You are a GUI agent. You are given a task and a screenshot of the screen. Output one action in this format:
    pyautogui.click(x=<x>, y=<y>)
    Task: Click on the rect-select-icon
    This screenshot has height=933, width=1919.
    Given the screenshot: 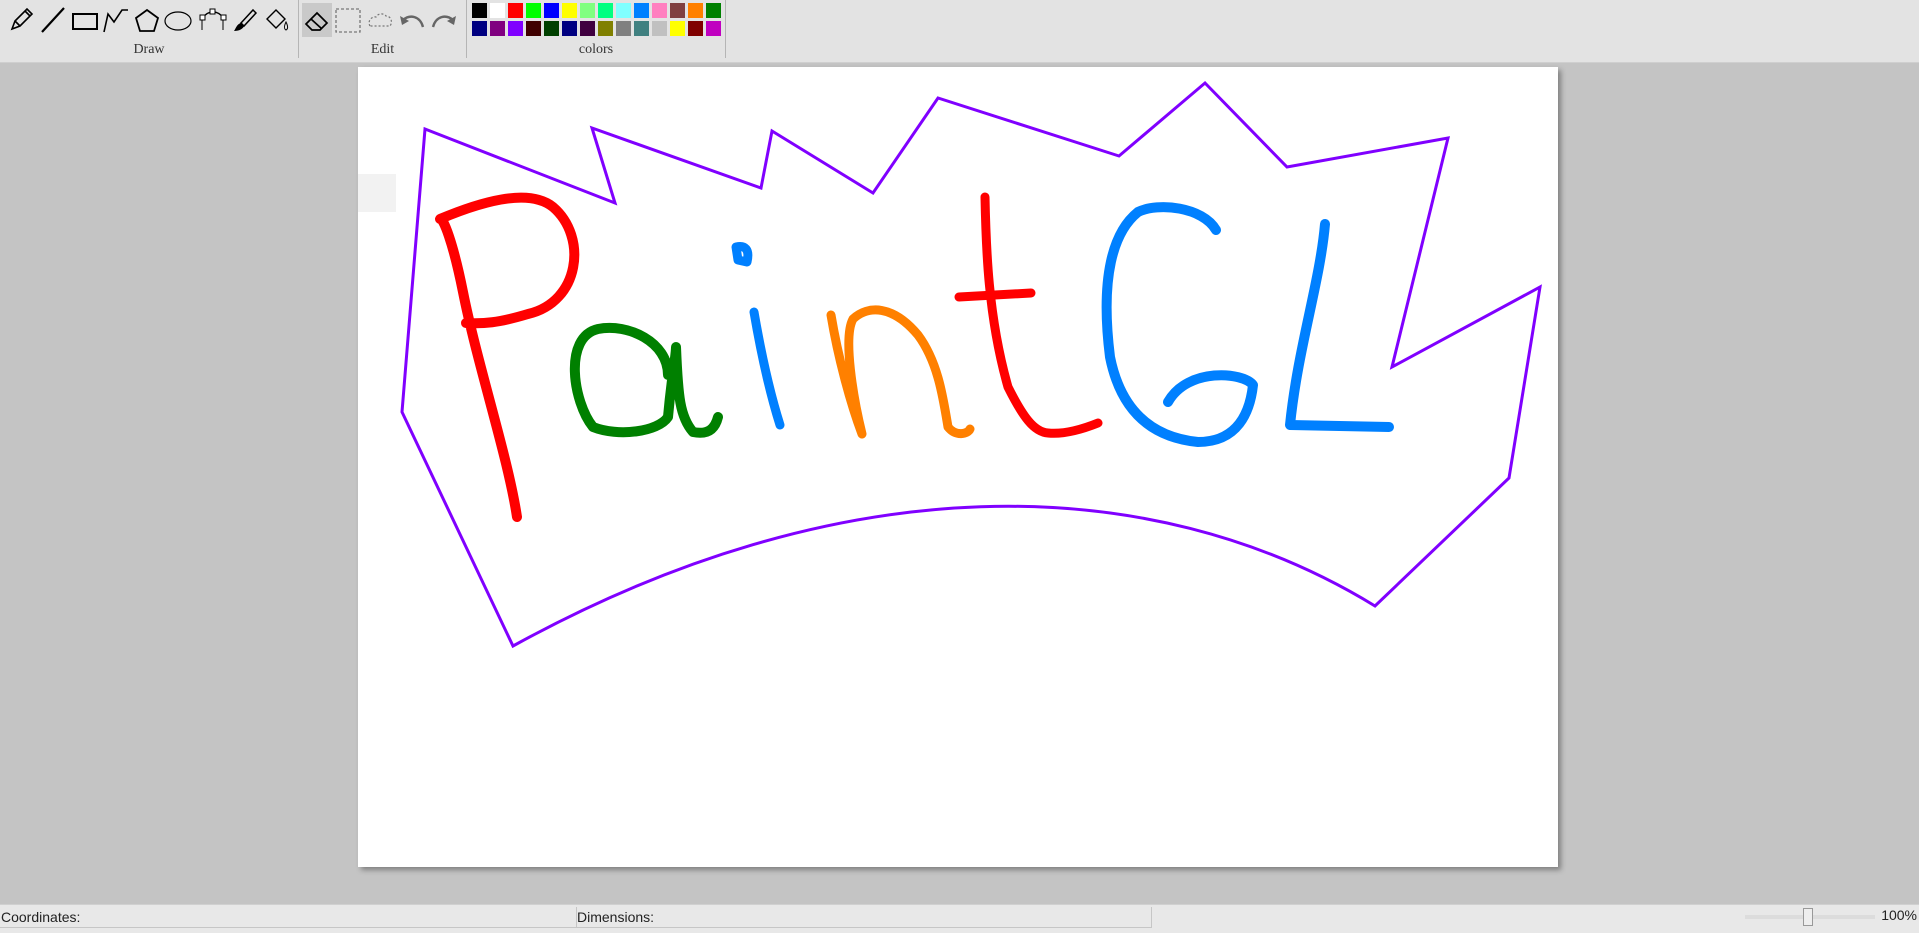 What is the action you would take?
    pyautogui.click(x=348, y=20)
    